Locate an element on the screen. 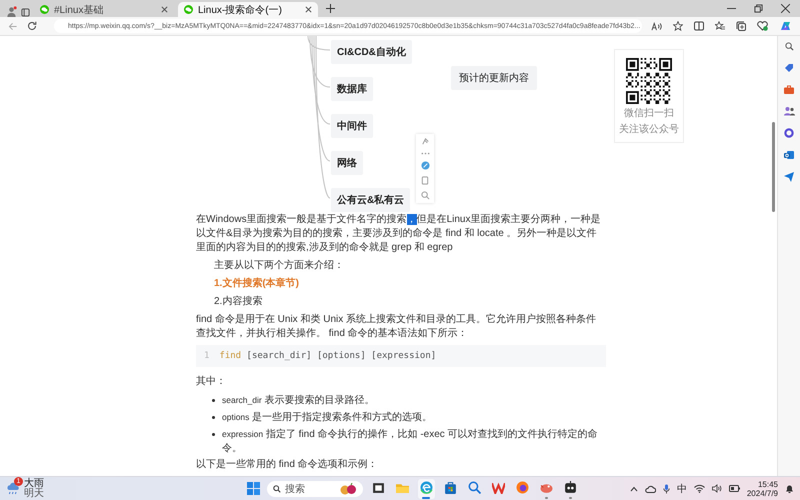 The image size is (800, 500). fruit-drawing is located at coordinates (347, 488).